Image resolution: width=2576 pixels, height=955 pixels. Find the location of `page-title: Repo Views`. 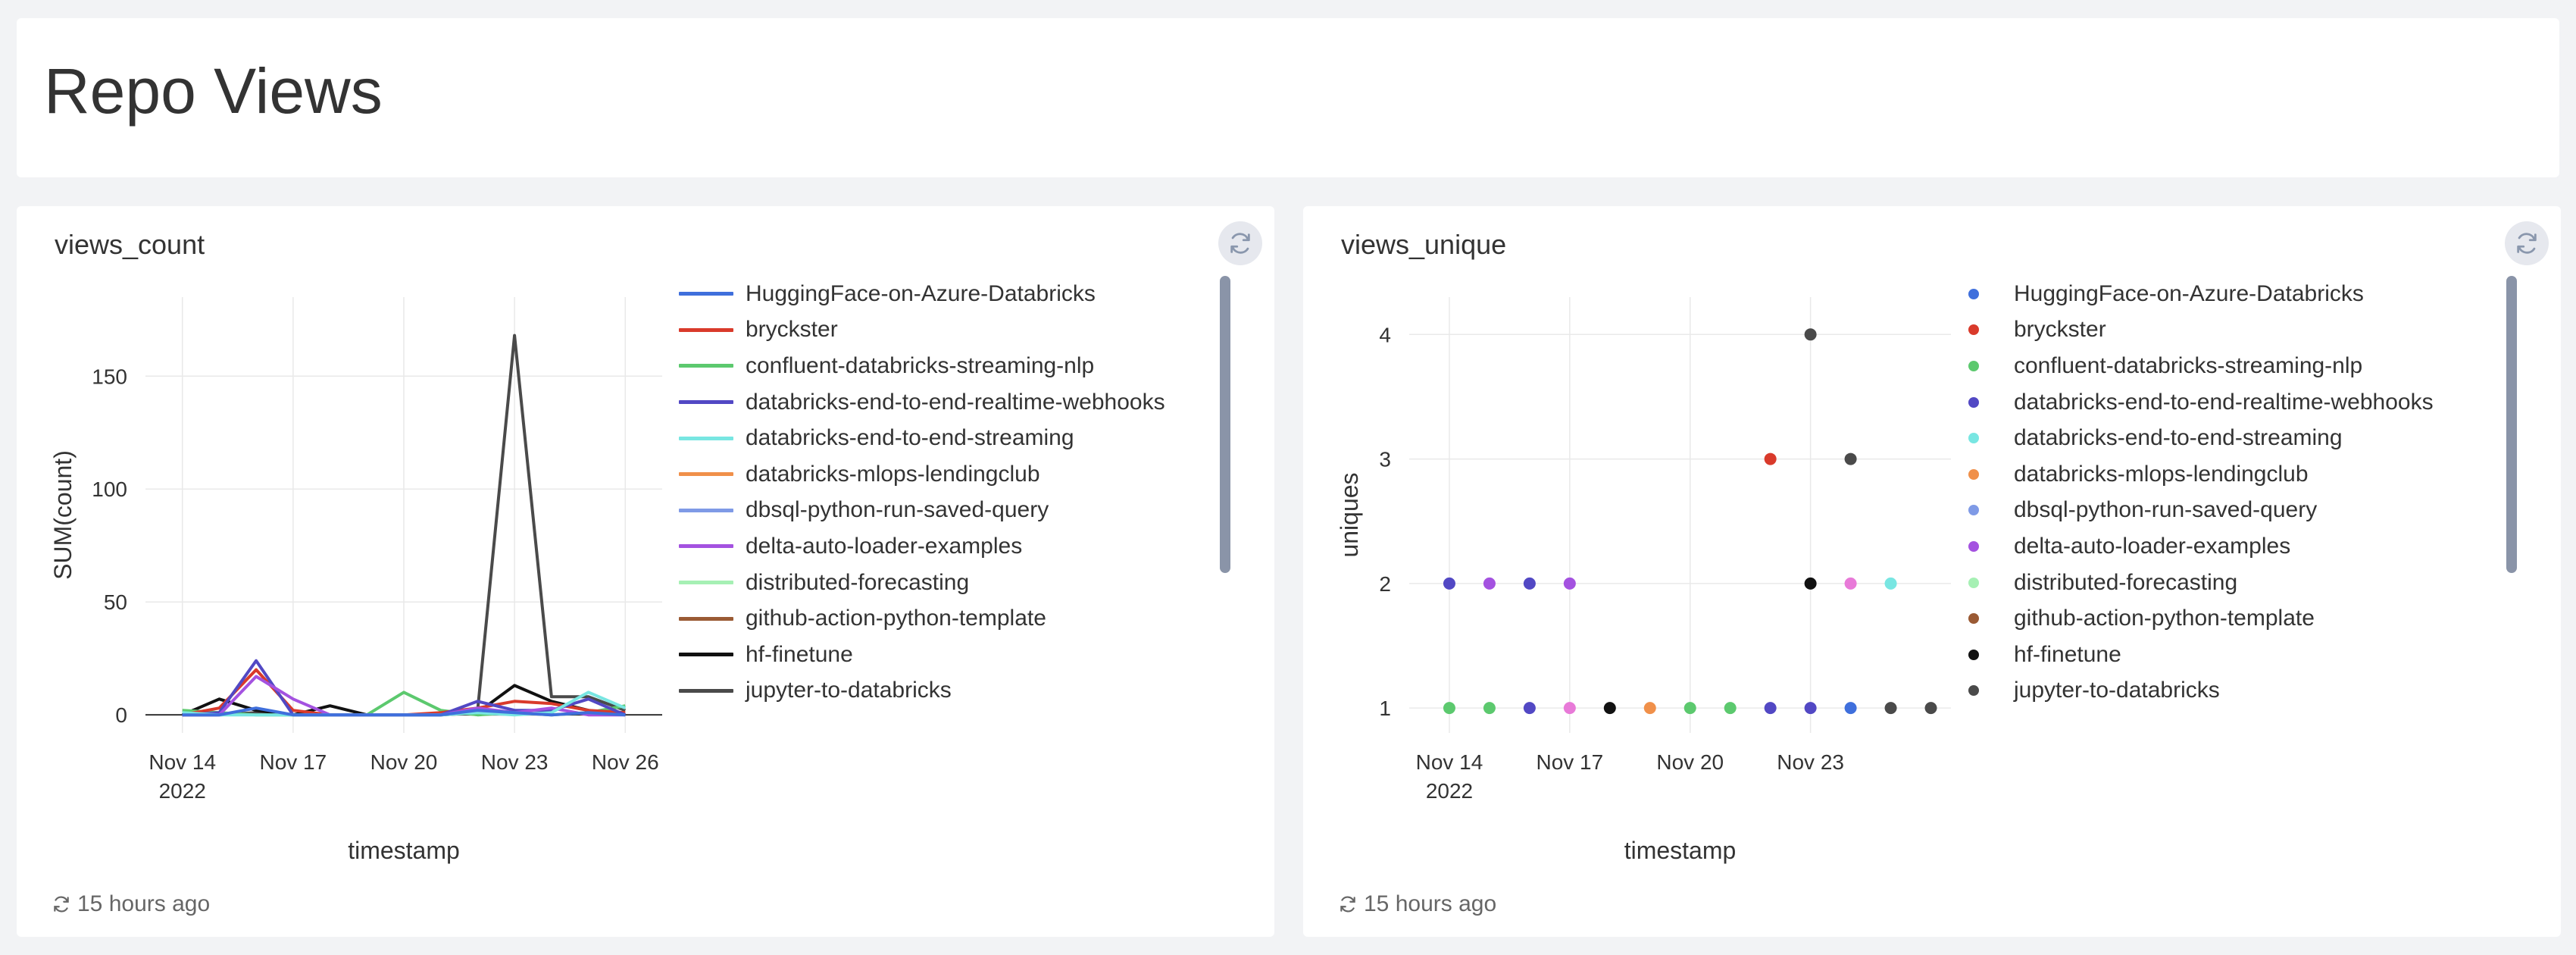

page-title: Repo Views is located at coordinates (213, 91).